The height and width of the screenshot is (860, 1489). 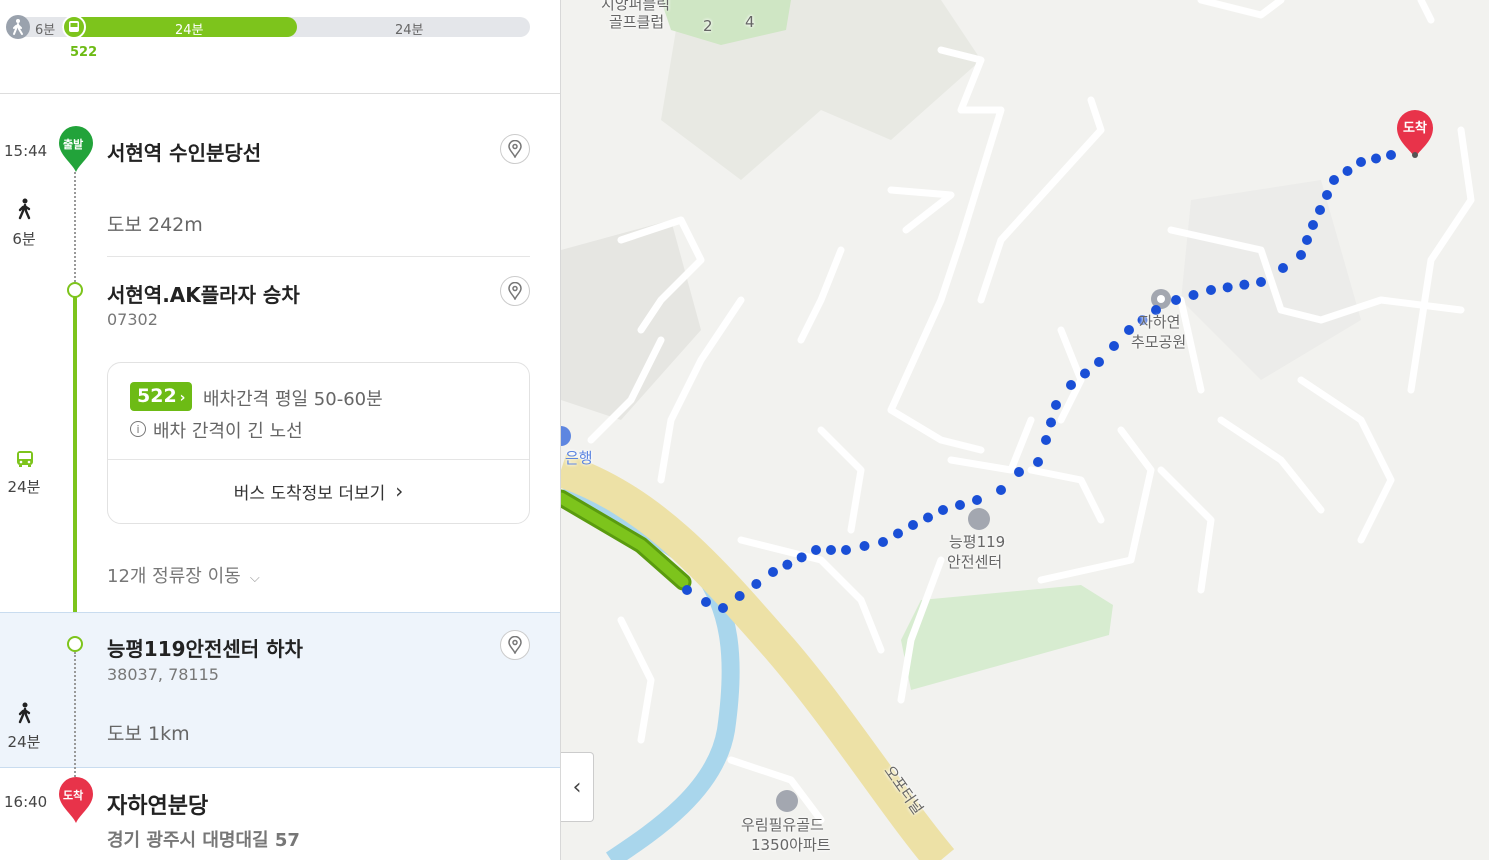 What do you see at coordinates (73, 144) in the screenshot?
I see `start-pin-label: 출발` at bounding box center [73, 144].